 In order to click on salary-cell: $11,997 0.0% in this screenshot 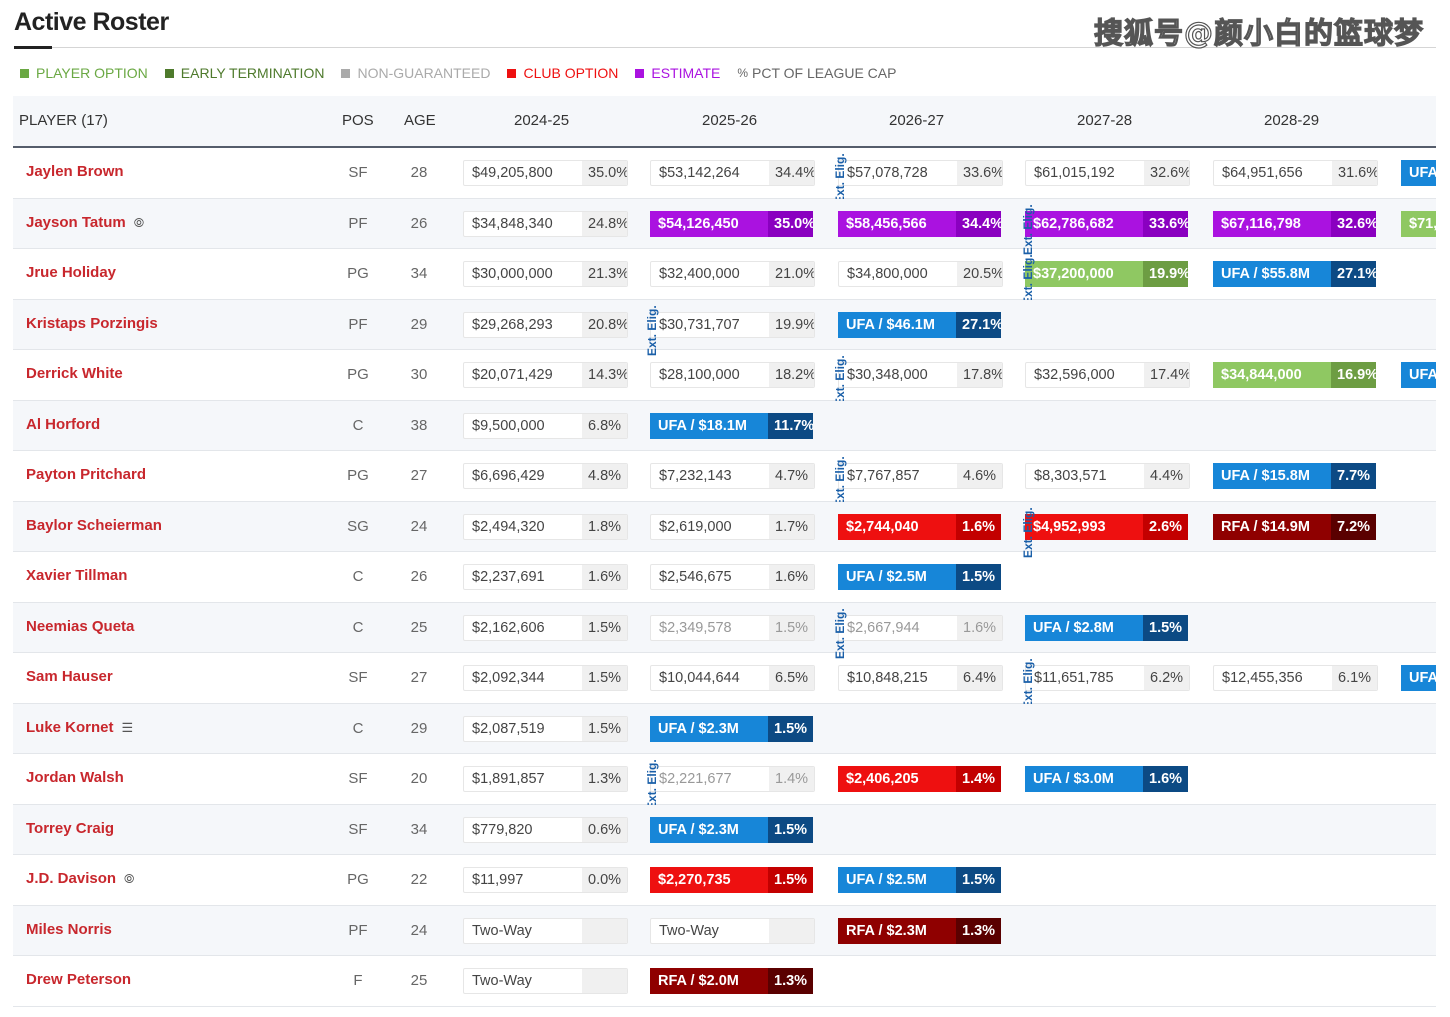, I will do `click(545, 880)`.